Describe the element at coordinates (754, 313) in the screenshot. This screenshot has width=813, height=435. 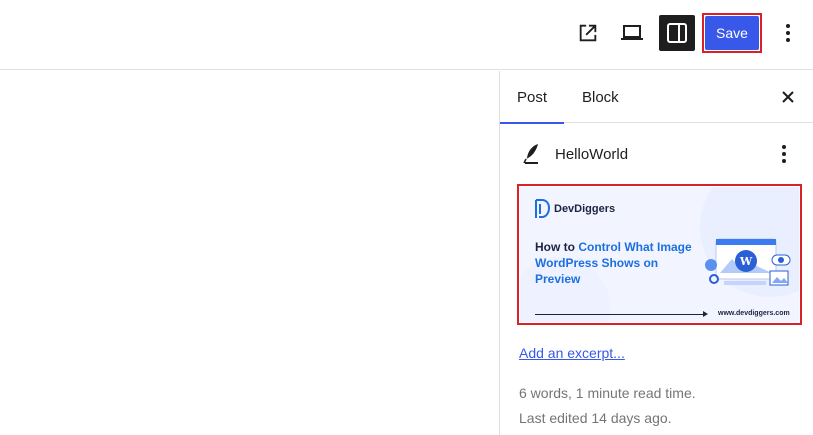
I see `featured-url: www.devdiggers.com` at that location.